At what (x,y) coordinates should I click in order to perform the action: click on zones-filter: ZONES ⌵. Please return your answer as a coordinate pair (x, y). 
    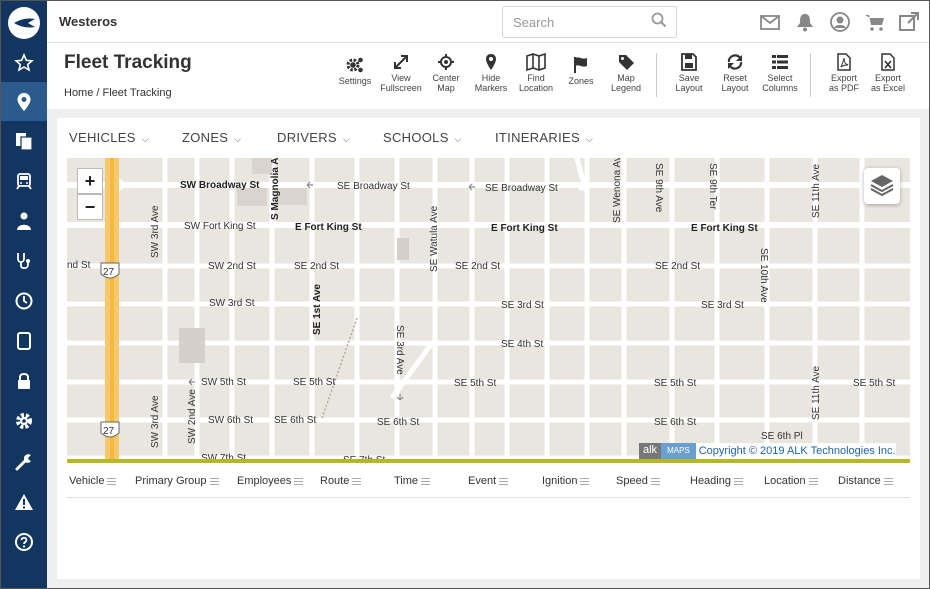
    Looking at the image, I should click on (211, 137).